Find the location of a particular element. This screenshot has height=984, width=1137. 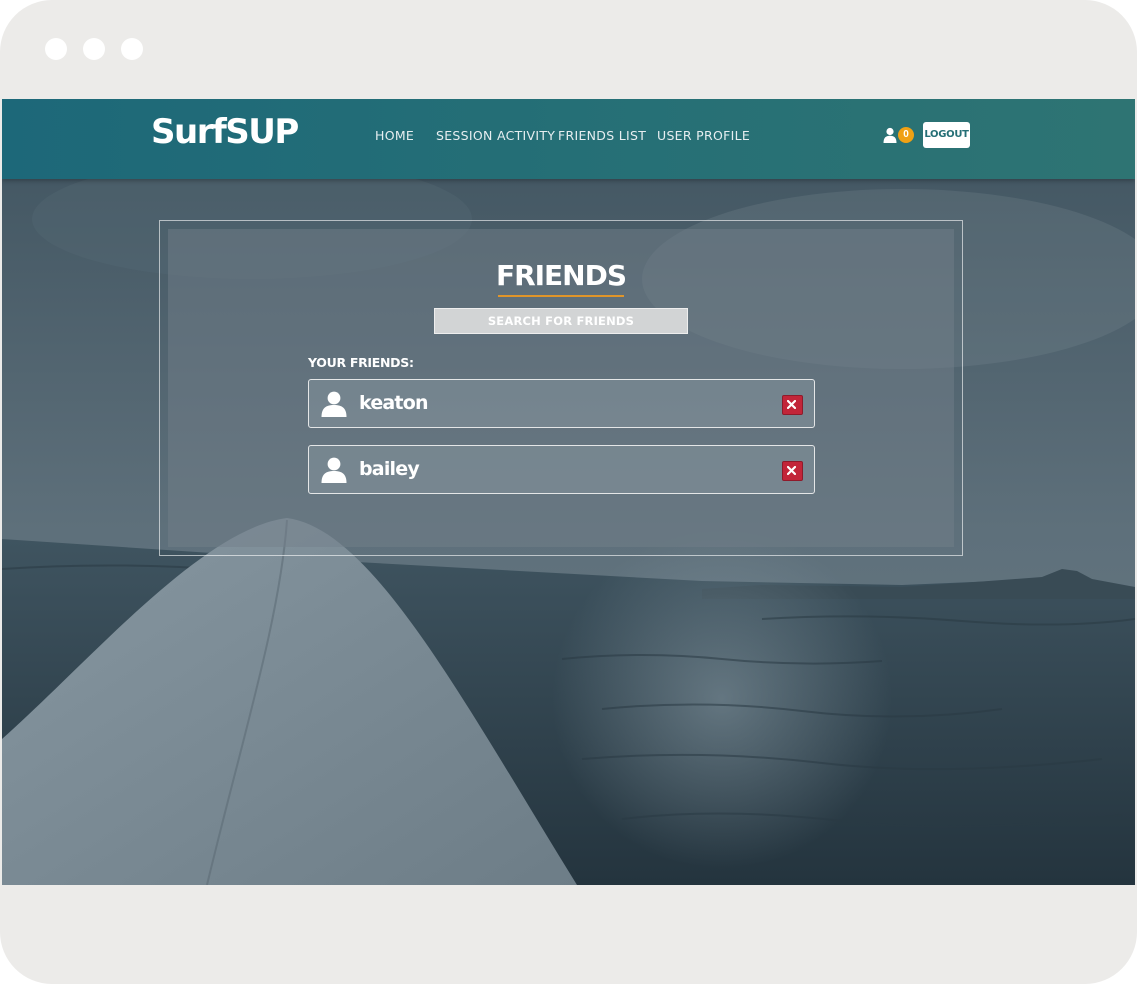

friend-name: keaton is located at coordinates (393, 403).